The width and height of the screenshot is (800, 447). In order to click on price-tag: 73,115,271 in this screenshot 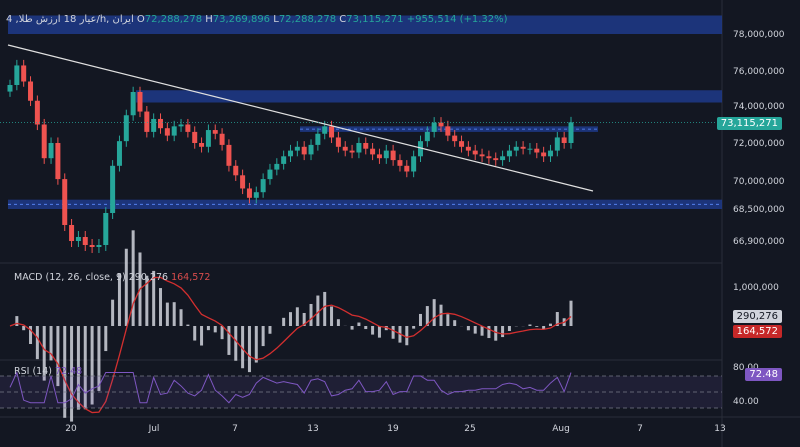, I will do `click(749, 123)`.